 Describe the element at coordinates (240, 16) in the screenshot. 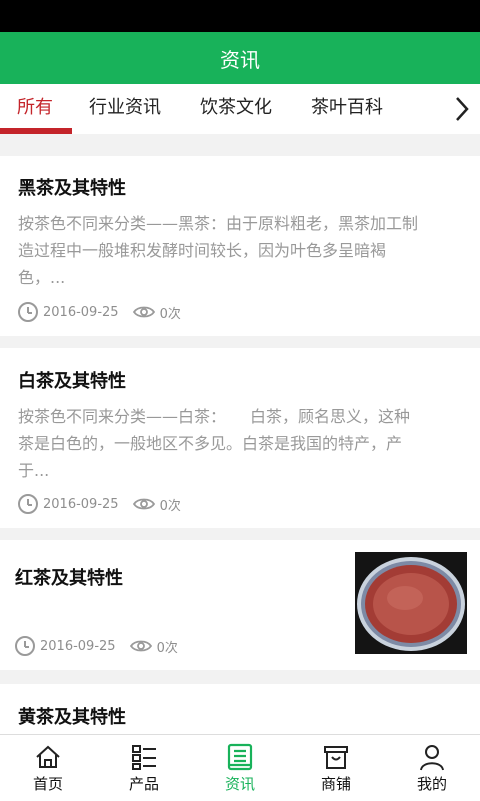

I see `status-bar` at that location.